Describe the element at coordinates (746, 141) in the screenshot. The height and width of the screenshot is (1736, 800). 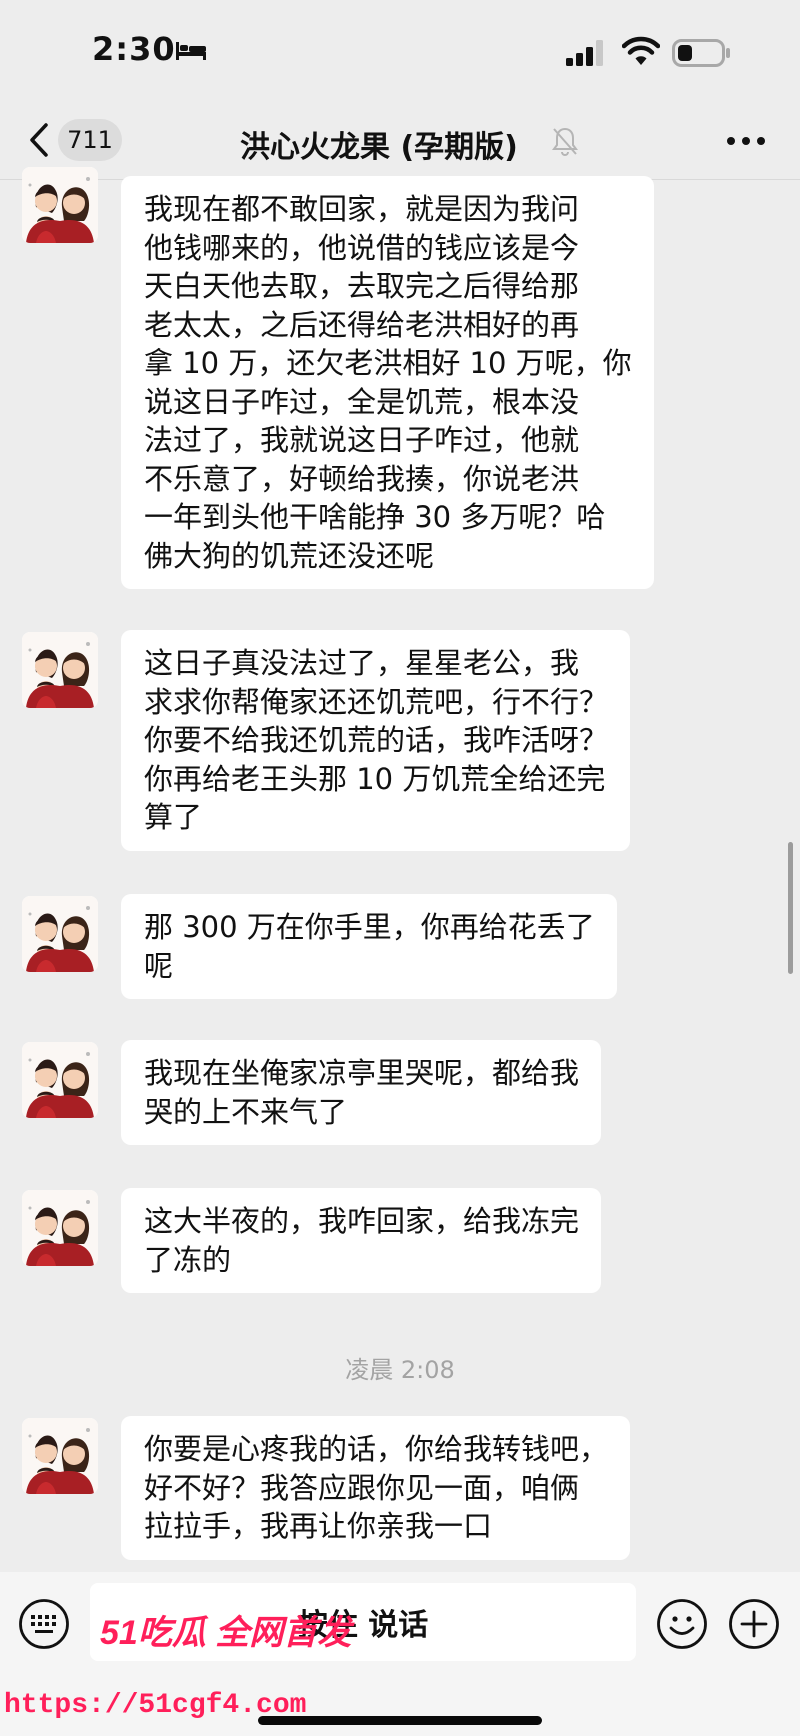
I see `more-icon` at that location.